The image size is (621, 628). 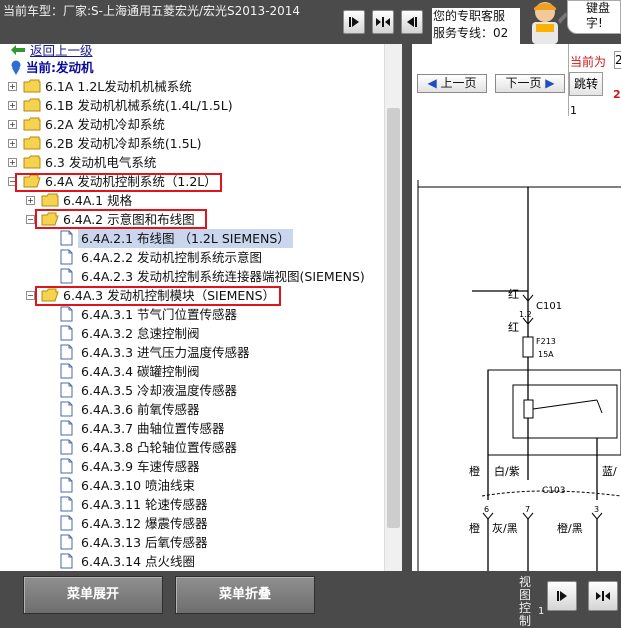 I want to click on collapse-menu-button: 菜单折叠, so click(x=245, y=595).